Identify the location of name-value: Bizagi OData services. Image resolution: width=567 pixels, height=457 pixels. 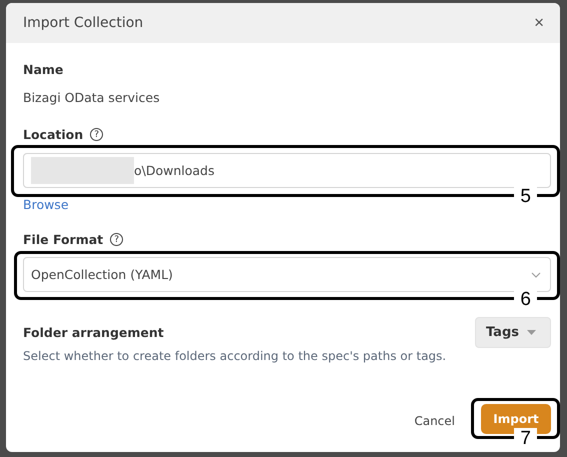
(92, 97).